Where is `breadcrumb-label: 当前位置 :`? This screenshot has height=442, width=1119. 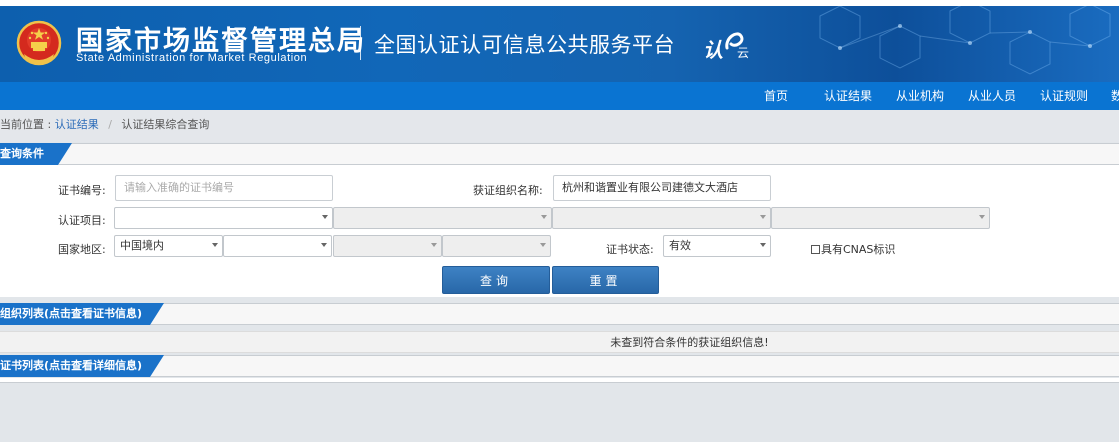
breadcrumb-label: 当前位置 : is located at coordinates (26, 124).